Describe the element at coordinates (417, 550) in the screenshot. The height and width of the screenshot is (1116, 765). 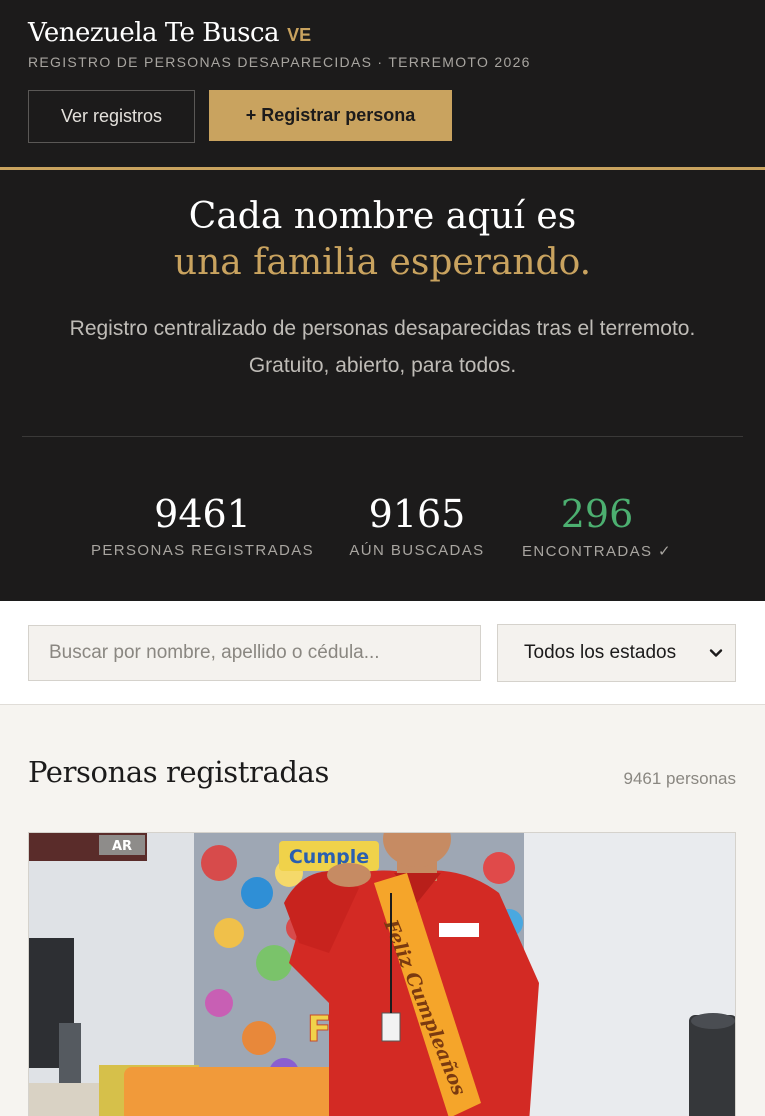
I see `stat-still-searched-label: AÚN BUSCADAS` at that location.